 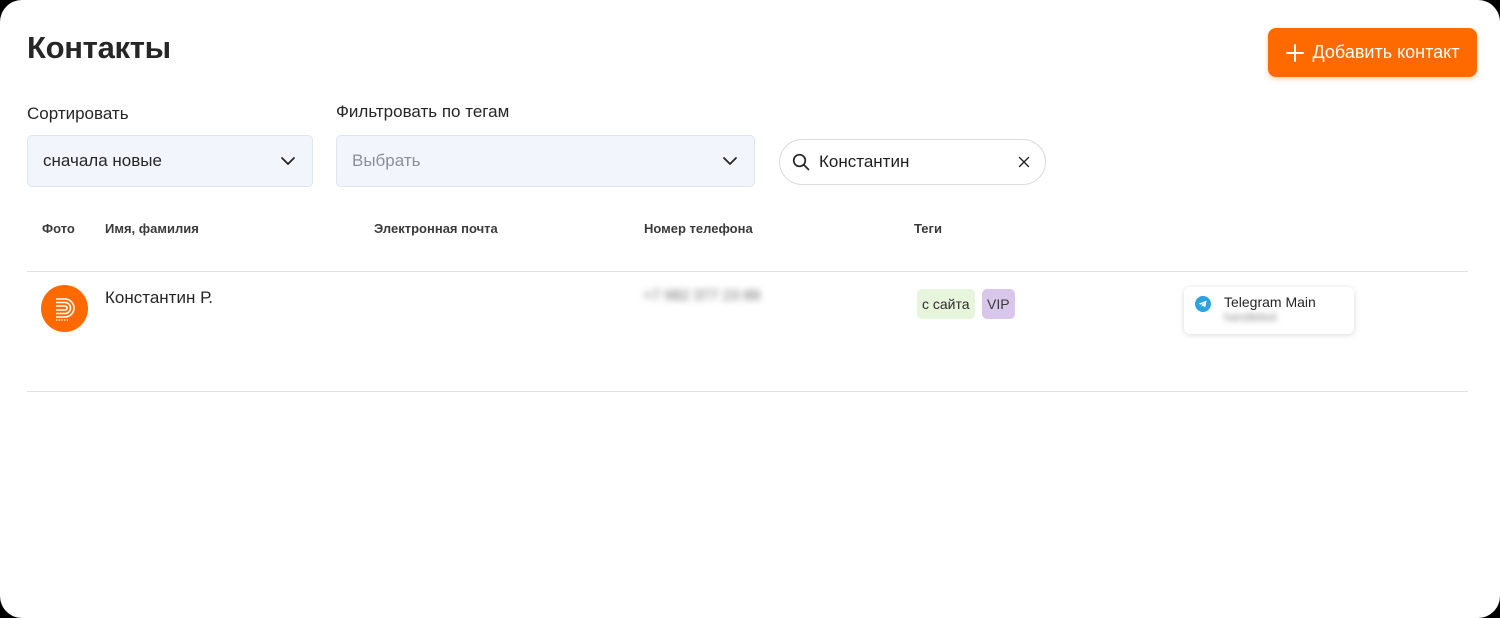 I want to click on tag-badge-vip: VIP, so click(x=998, y=304).